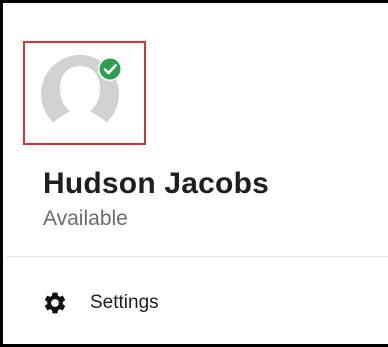 Image resolution: width=388 pixels, height=347 pixels. Describe the element at coordinates (55, 303) in the screenshot. I see `gear-icon` at that location.